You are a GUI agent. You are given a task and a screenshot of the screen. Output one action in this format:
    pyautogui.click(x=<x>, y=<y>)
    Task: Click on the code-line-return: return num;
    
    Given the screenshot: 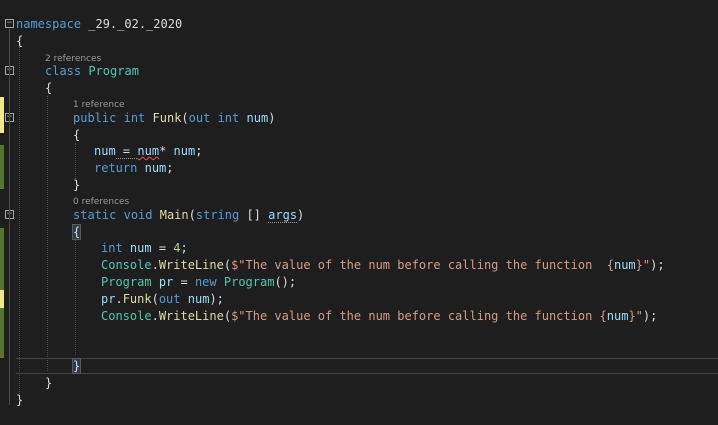 What is the action you would take?
    pyautogui.click(x=134, y=168)
    